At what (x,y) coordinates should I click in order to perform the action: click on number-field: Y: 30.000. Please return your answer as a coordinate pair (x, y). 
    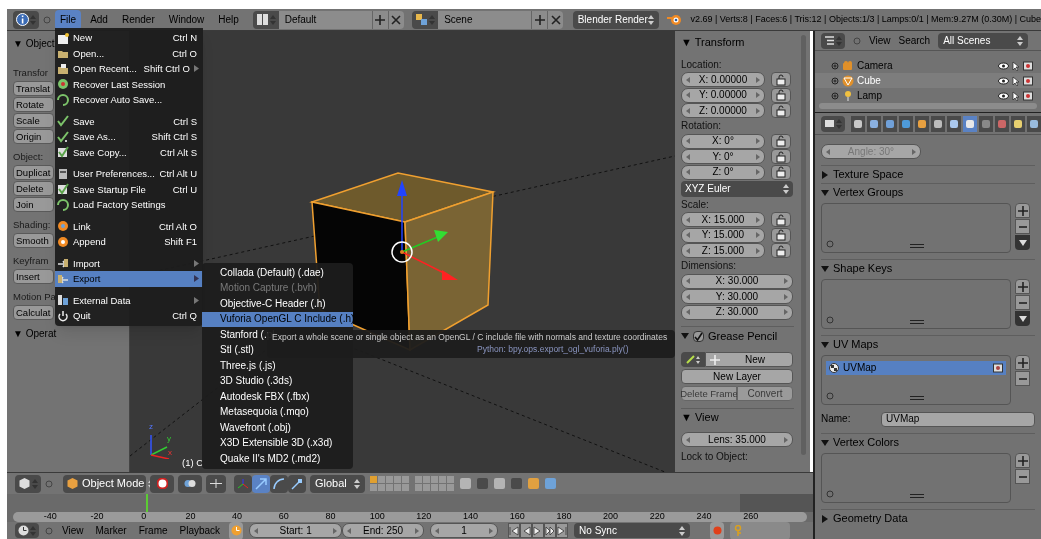
    Looking at the image, I should click on (737, 297).